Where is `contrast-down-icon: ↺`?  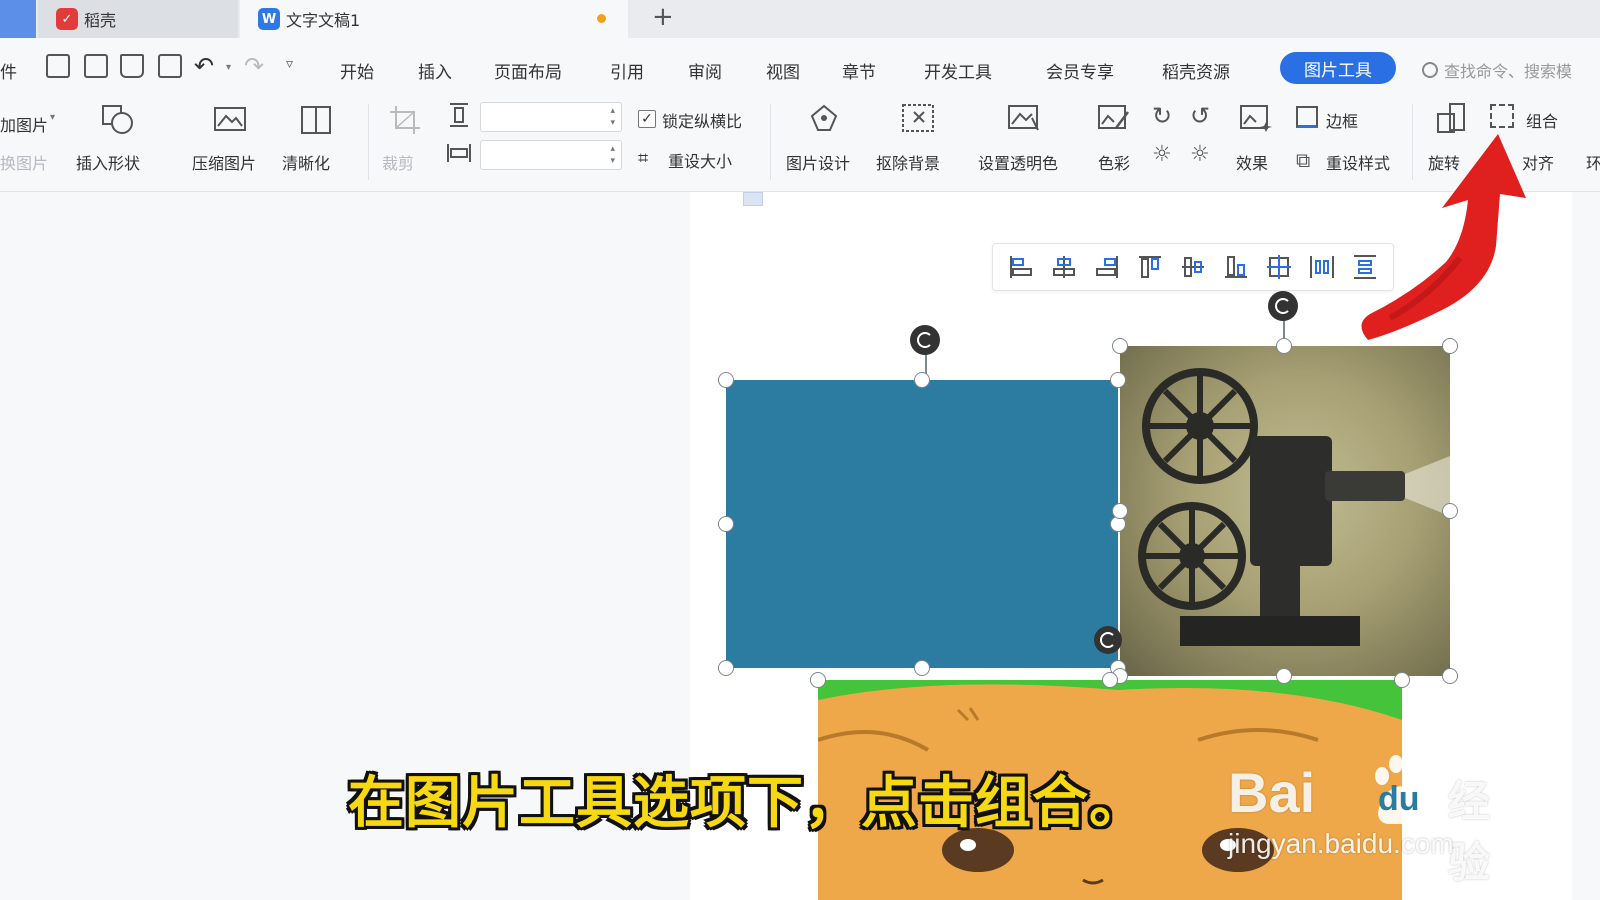 contrast-down-icon: ↺ is located at coordinates (1200, 116).